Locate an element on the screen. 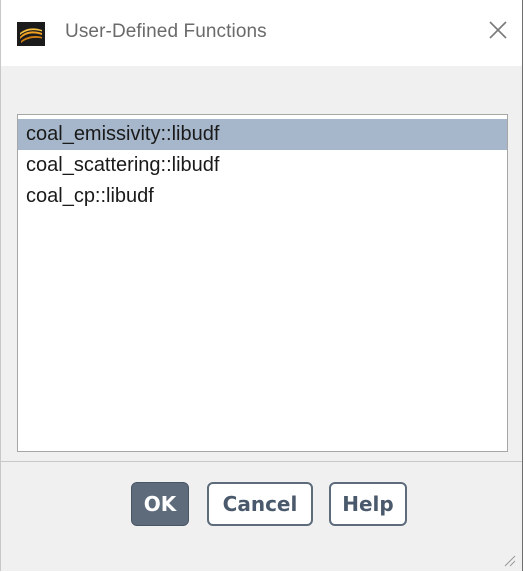  close-button is located at coordinates (498, 32).